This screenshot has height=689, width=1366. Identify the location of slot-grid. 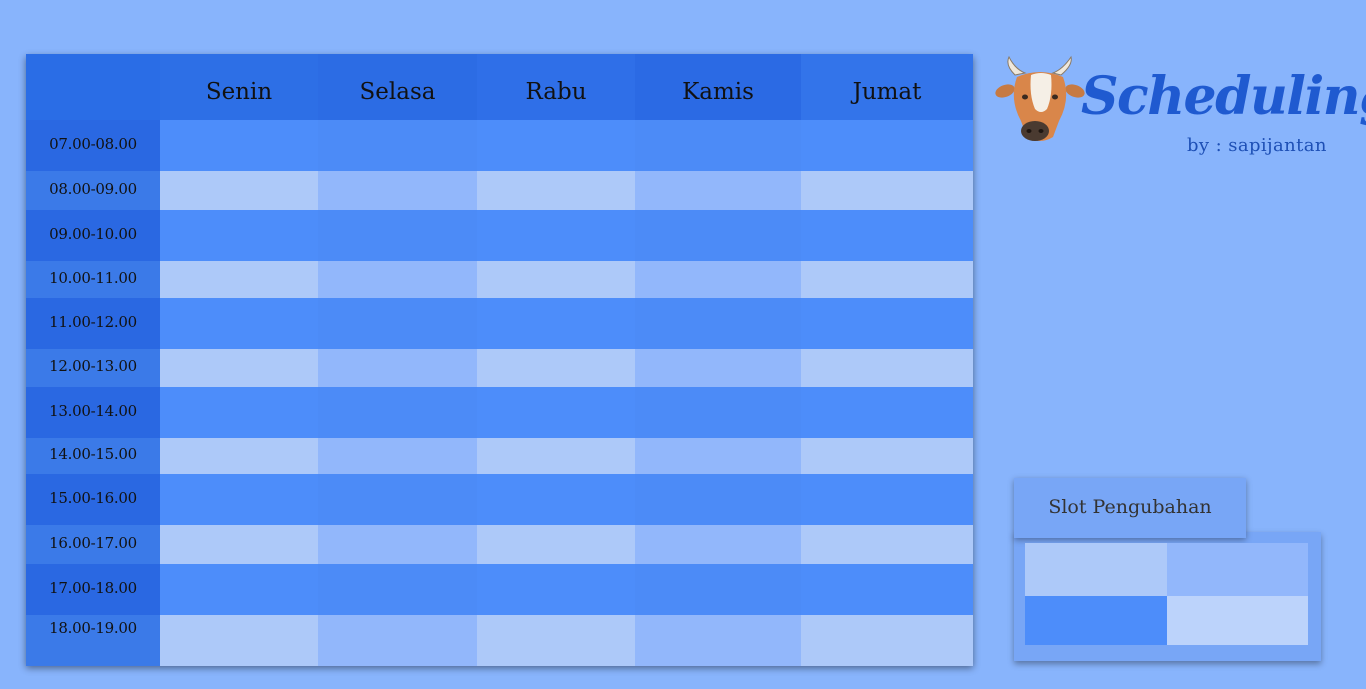
(1166, 594).